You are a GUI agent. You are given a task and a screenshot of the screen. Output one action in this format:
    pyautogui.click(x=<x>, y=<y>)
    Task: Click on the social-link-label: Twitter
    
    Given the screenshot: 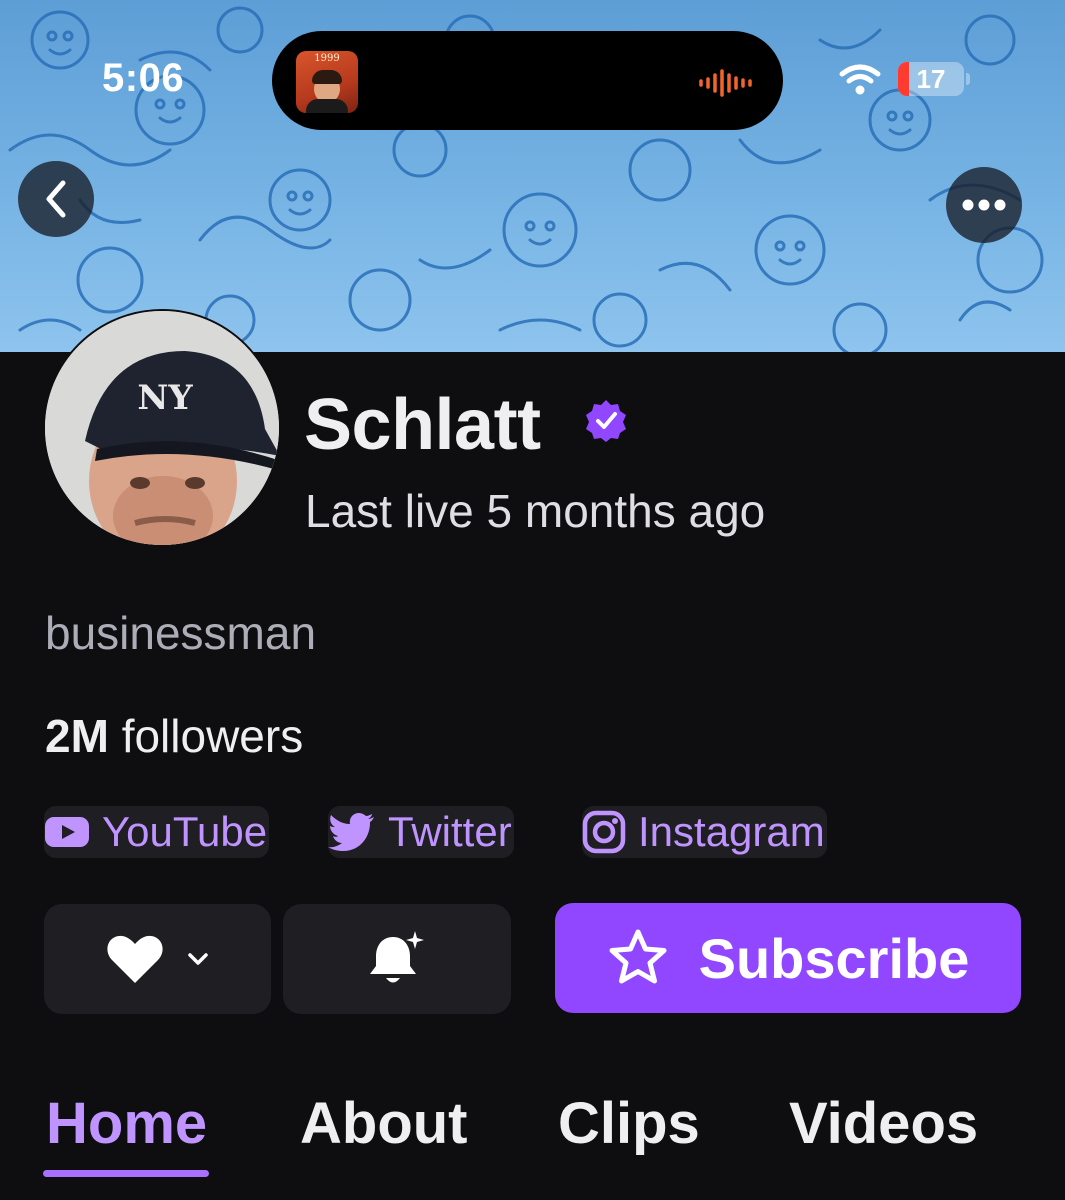 What is the action you would take?
    pyautogui.click(x=450, y=831)
    